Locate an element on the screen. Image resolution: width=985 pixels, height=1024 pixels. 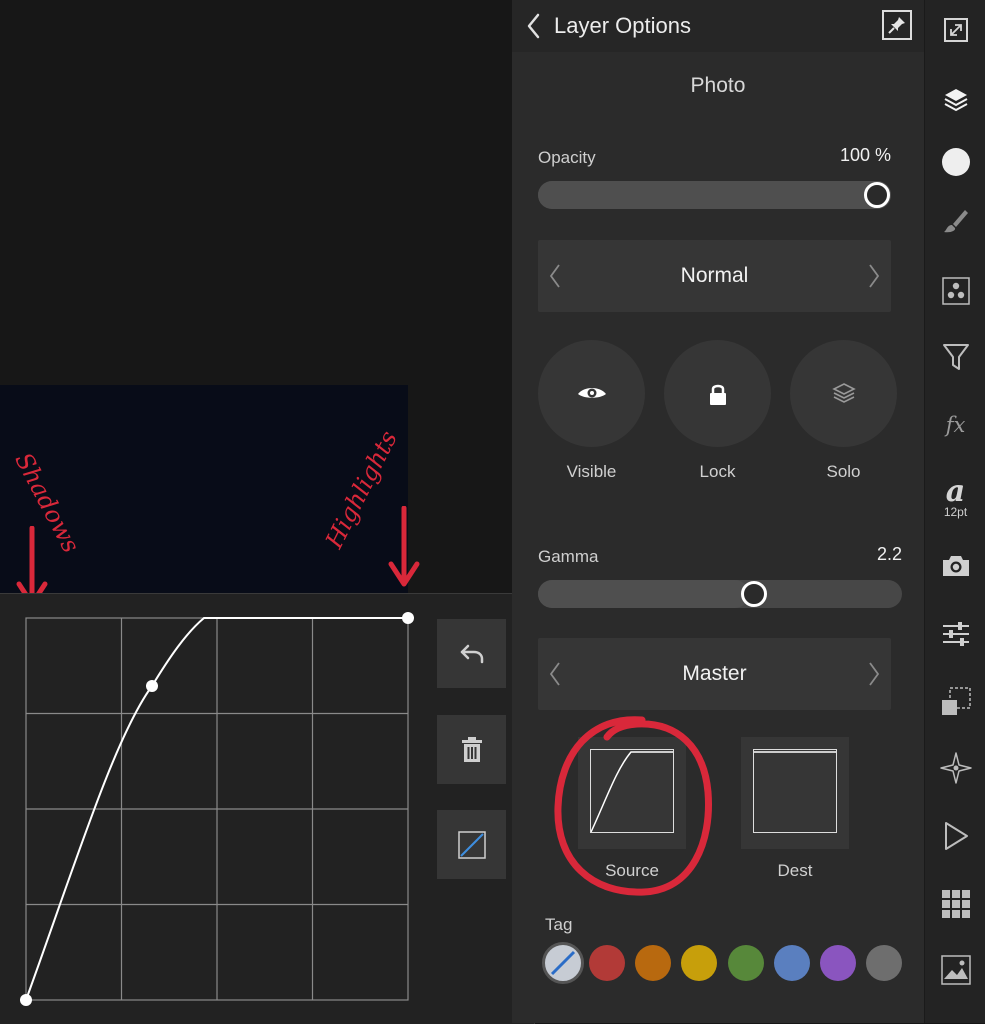
expand-icon is located at coordinates (955, 30).